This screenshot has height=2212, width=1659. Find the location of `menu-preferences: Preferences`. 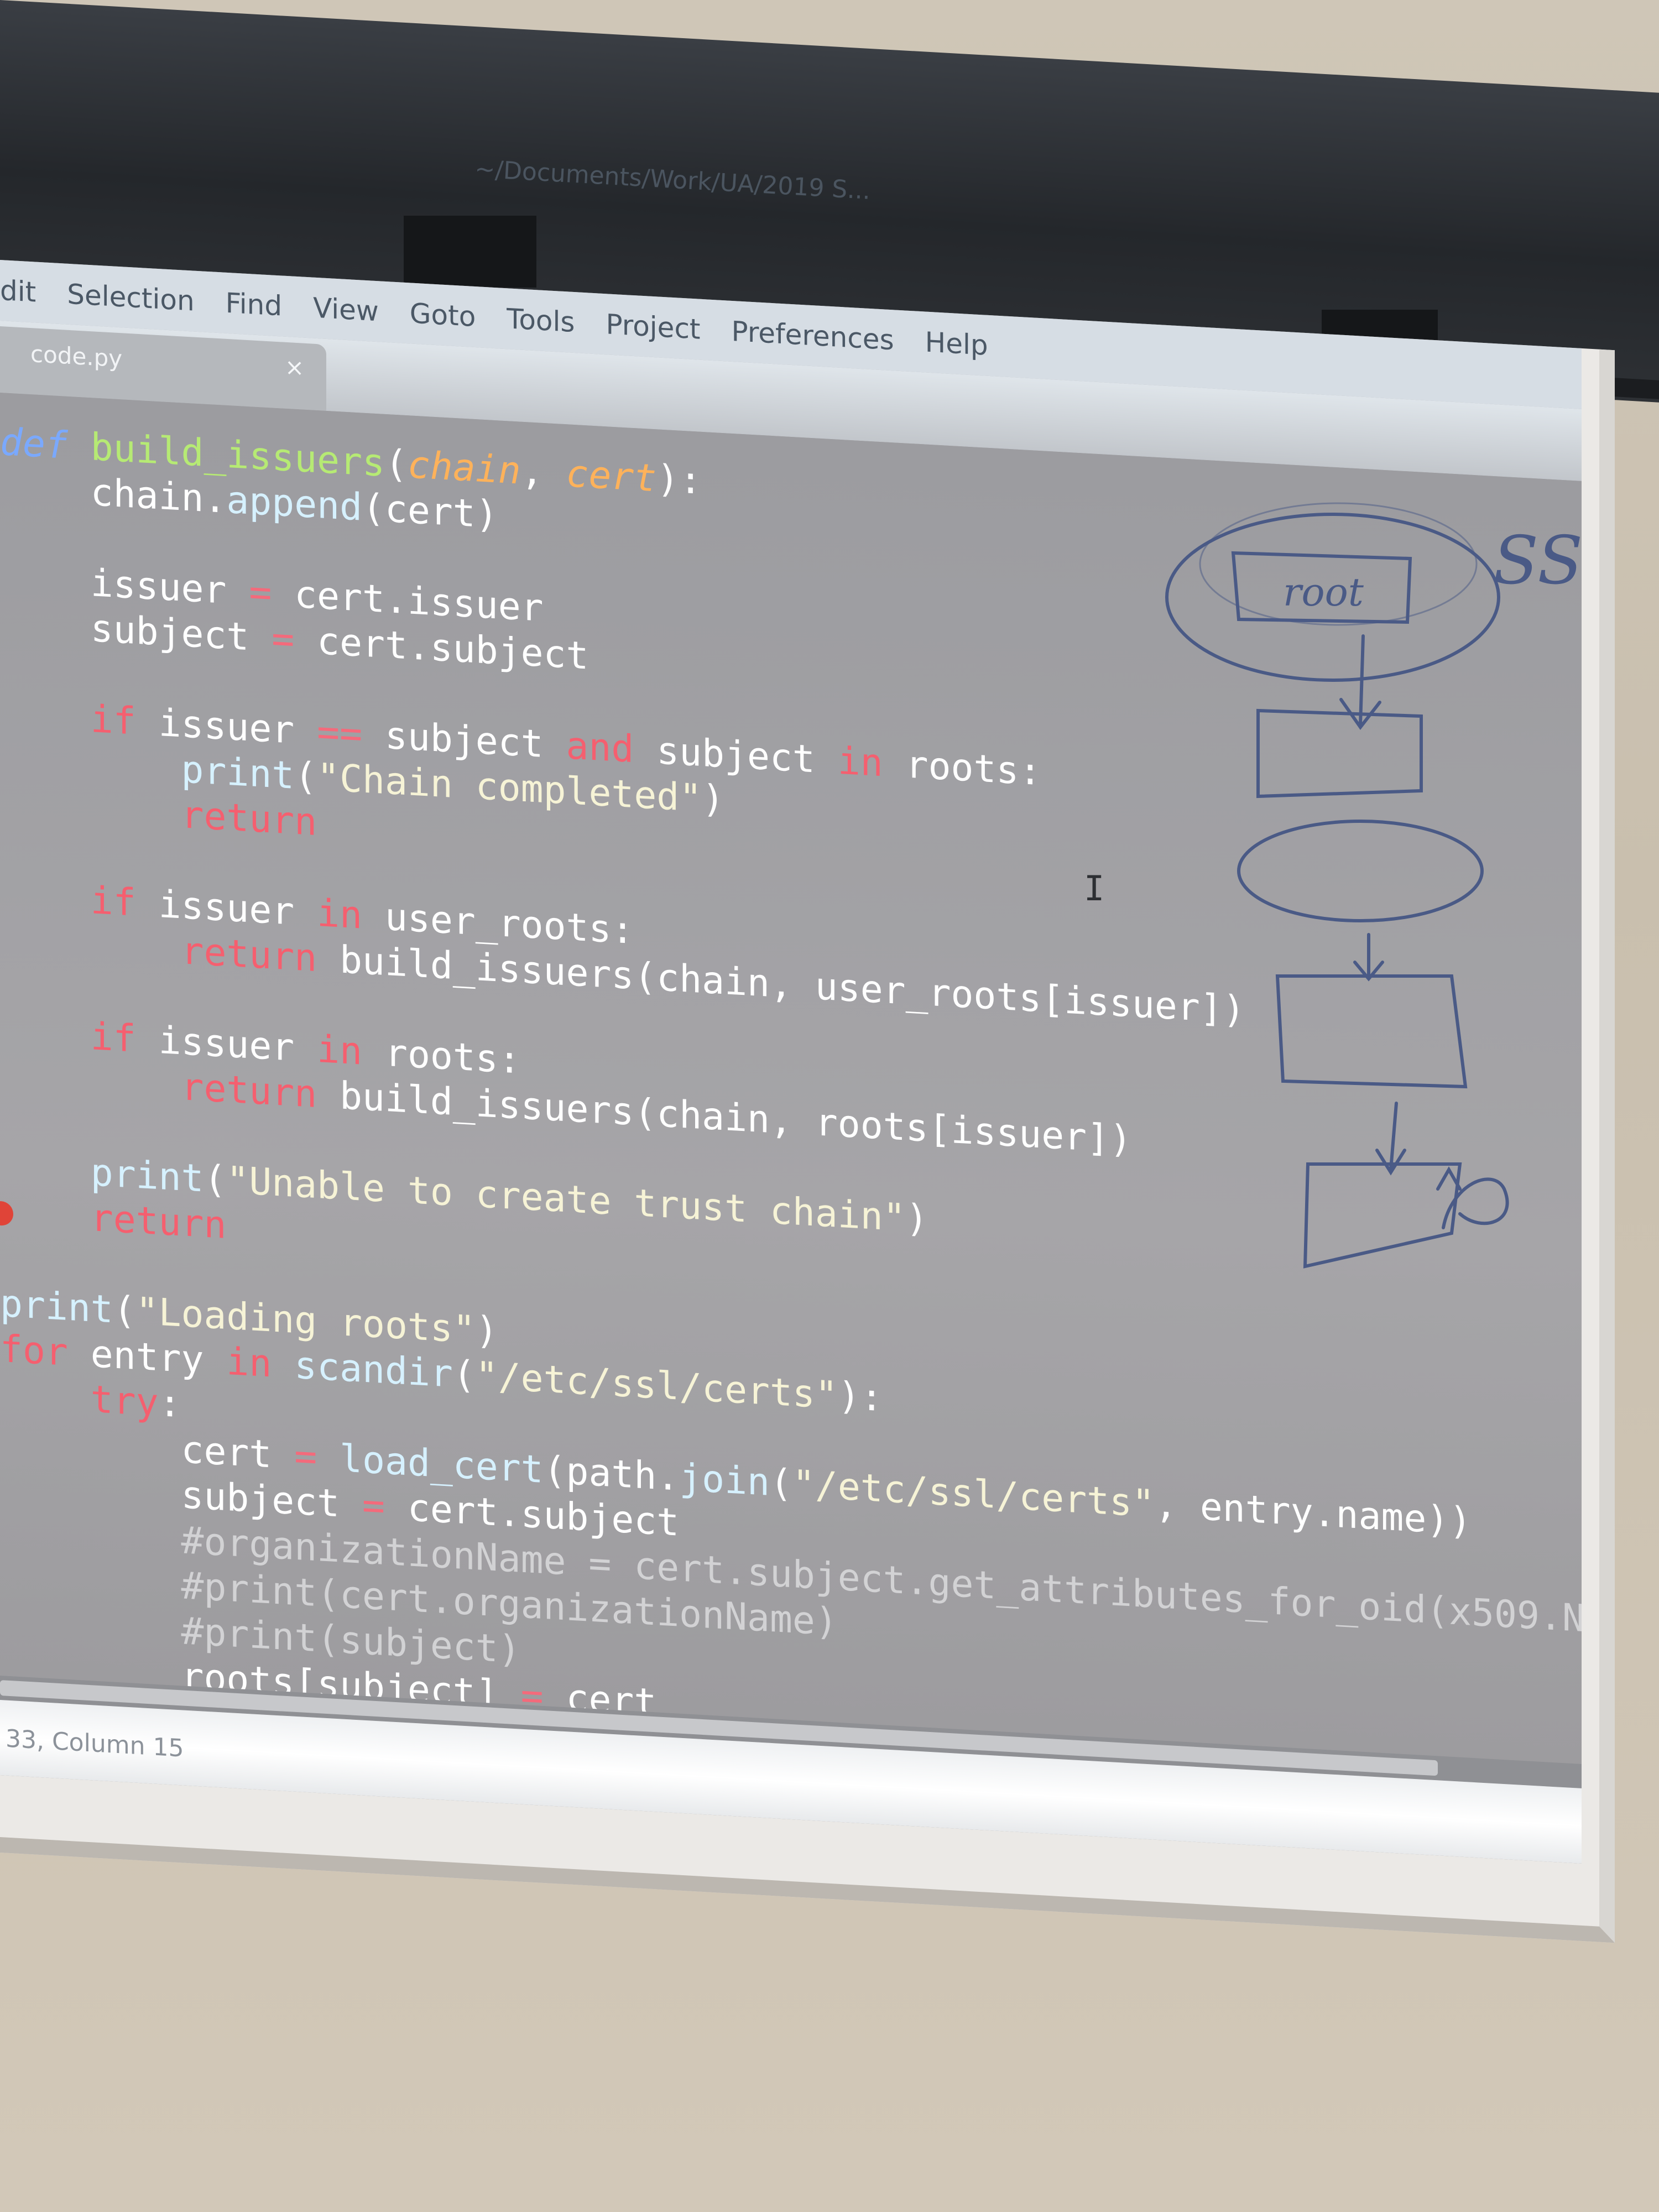

menu-preferences: Preferences is located at coordinates (813, 335).